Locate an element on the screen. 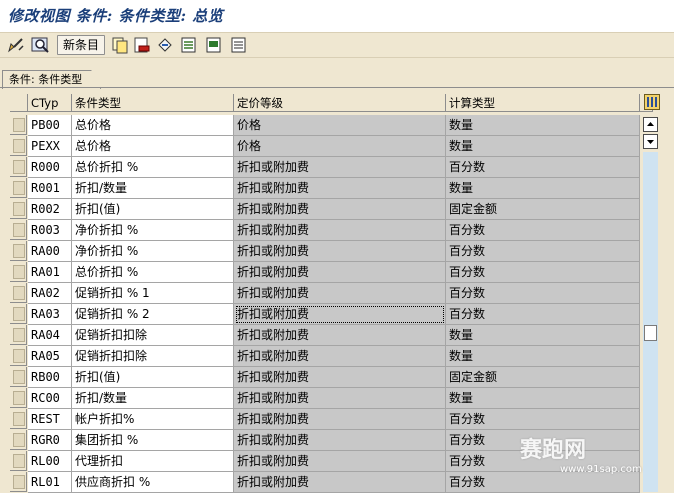  cell-ctyp: PB00 is located at coordinates (50, 125).